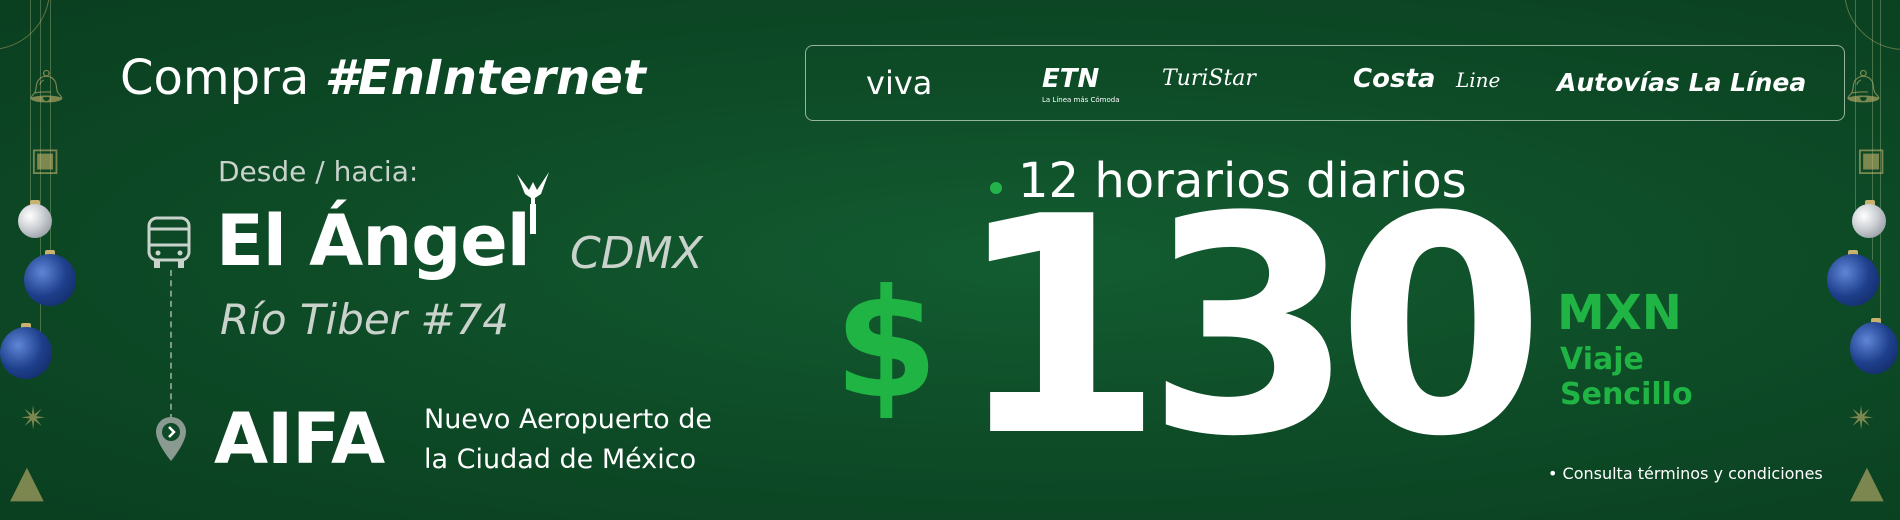 The height and width of the screenshot is (520, 1900). What do you see at coordinates (574, 440) in the screenshot?
I see `destination-description: Nuevo Aeropuerto de la Ciudad de México` at bounding box center [574, 440].